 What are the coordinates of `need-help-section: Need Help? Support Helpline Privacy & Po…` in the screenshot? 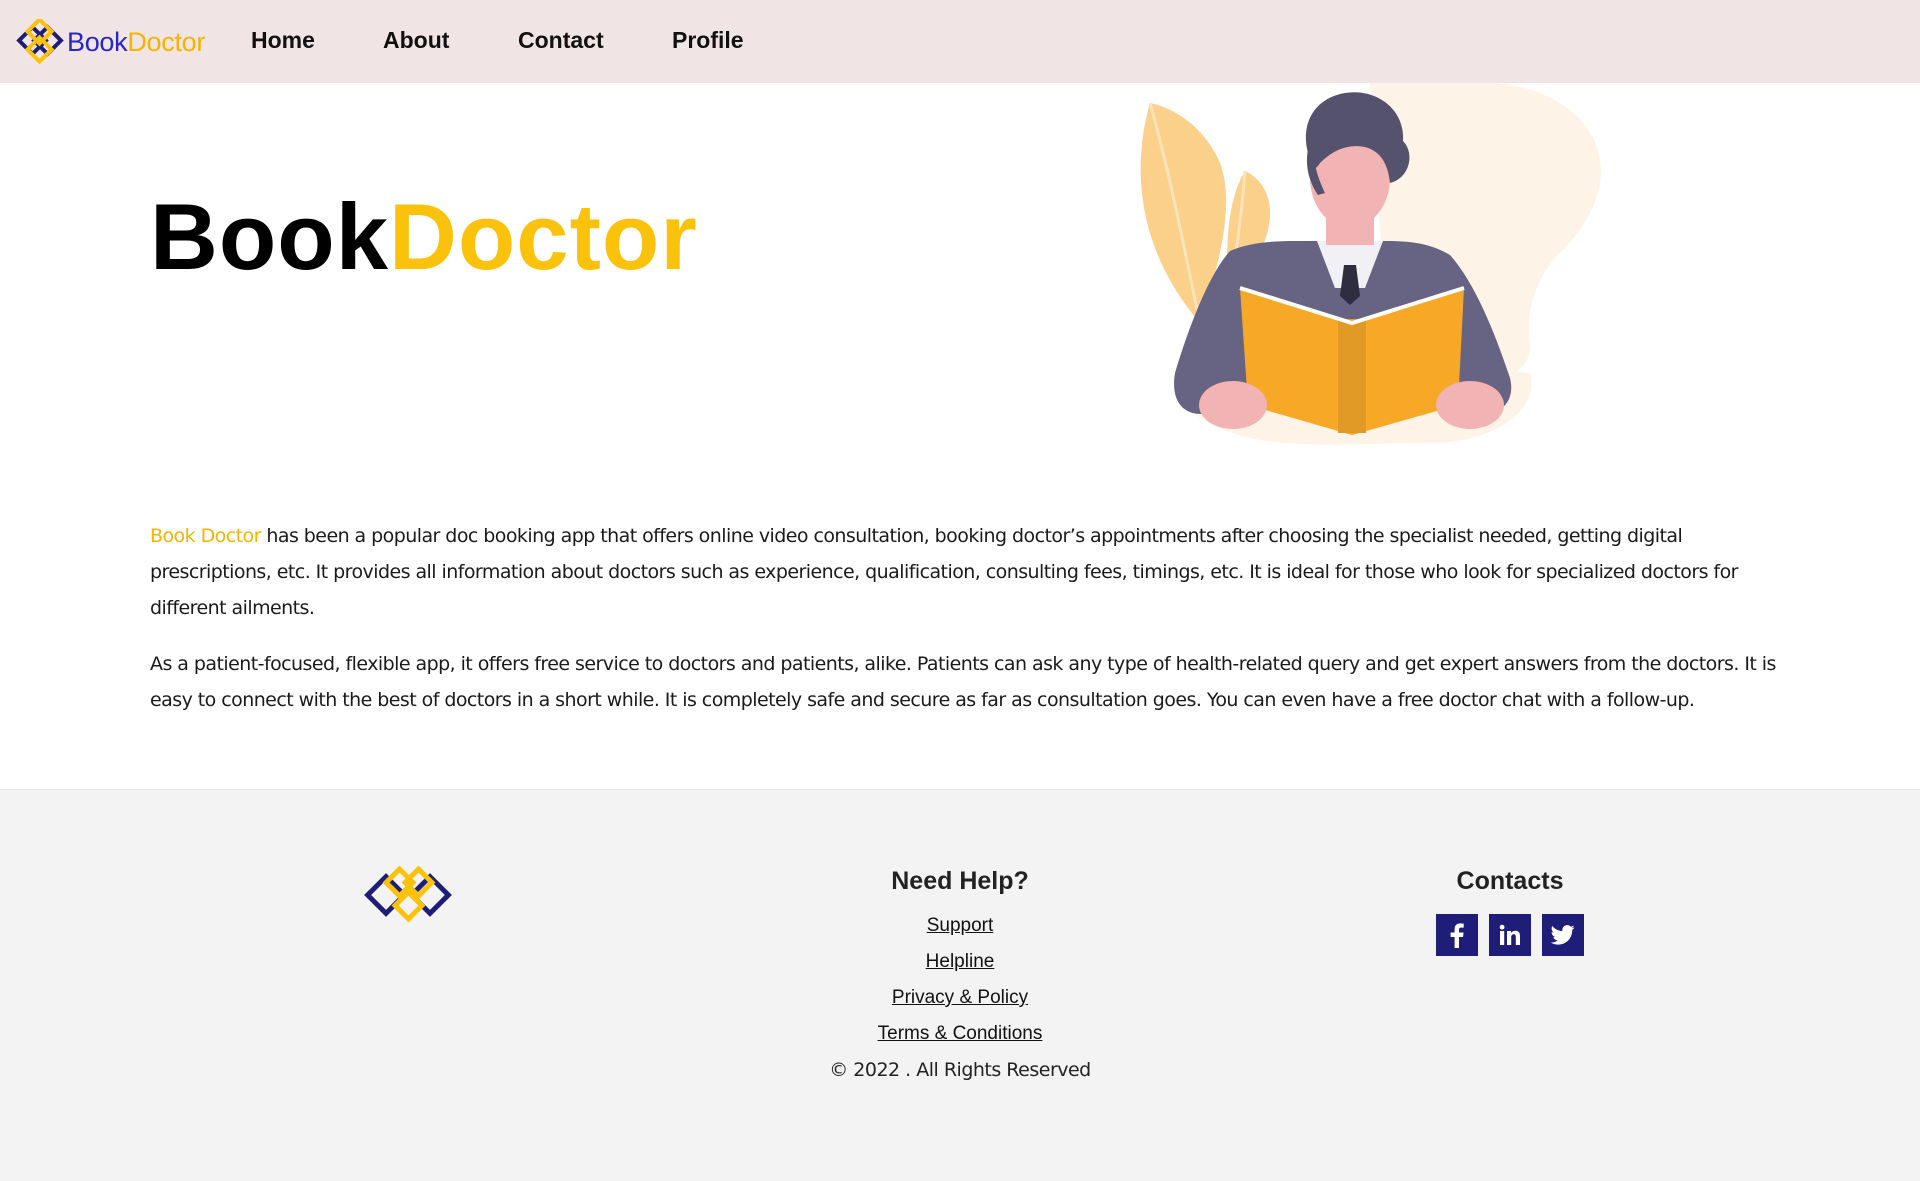 It's located at (960, 977).